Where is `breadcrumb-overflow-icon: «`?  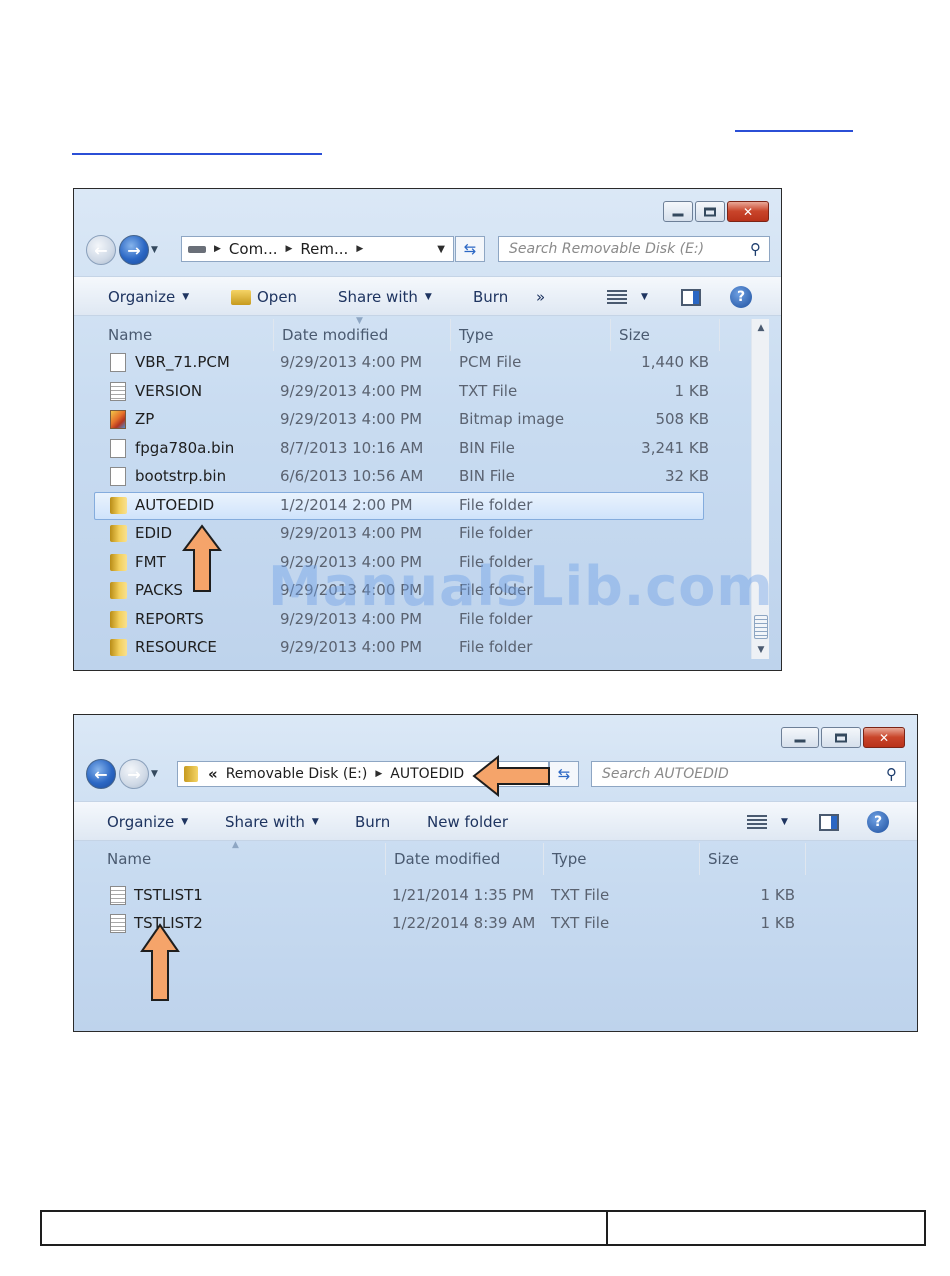 breadcrumb-overflow-icon: « is located at coordinates (213, 774).